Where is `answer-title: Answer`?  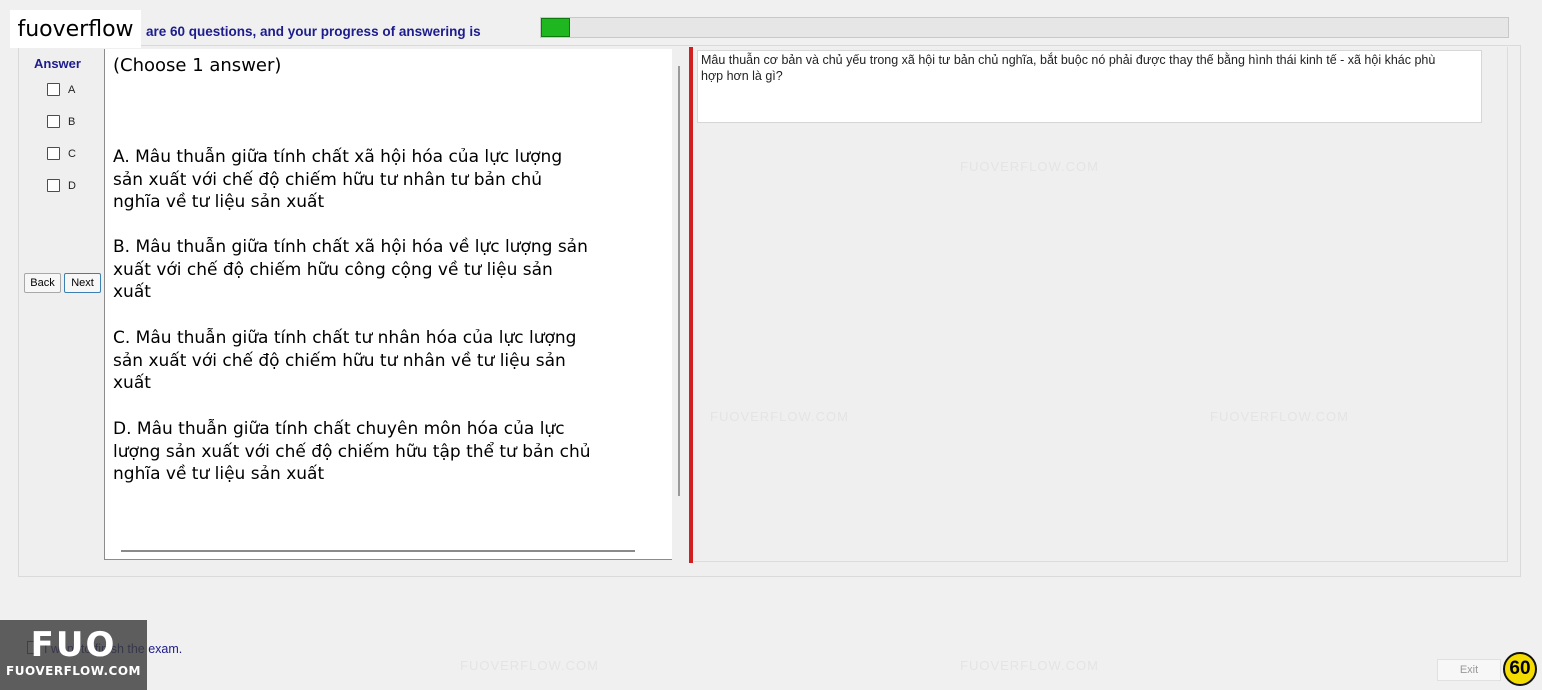
answer-title: Answer is located at coordinates (57, 63).